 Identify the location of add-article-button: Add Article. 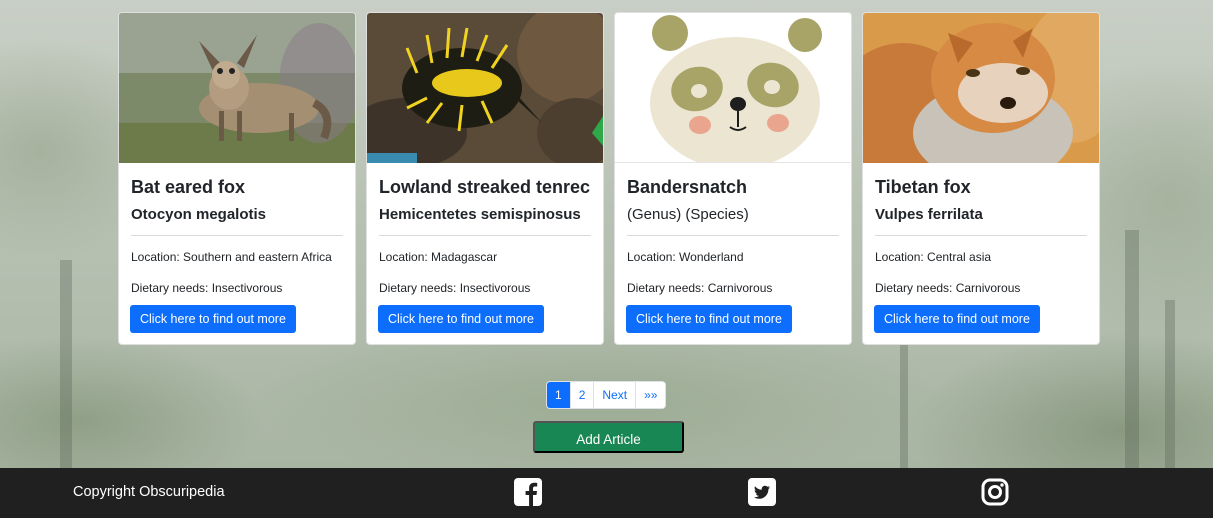
(608, 437).